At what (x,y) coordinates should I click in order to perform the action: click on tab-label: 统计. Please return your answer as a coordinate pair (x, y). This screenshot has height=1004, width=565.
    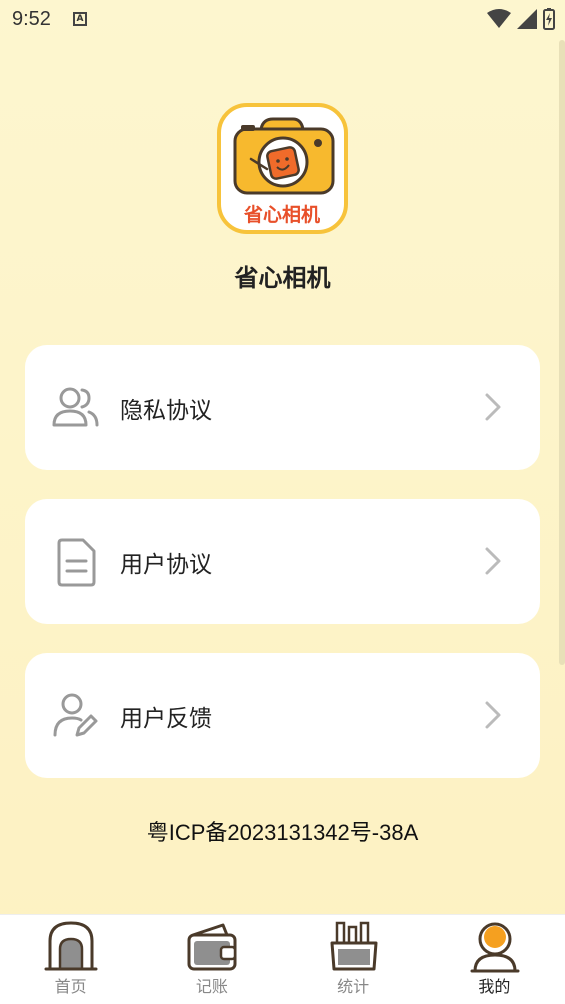
    Looking at the image, I should click on (353, 986).